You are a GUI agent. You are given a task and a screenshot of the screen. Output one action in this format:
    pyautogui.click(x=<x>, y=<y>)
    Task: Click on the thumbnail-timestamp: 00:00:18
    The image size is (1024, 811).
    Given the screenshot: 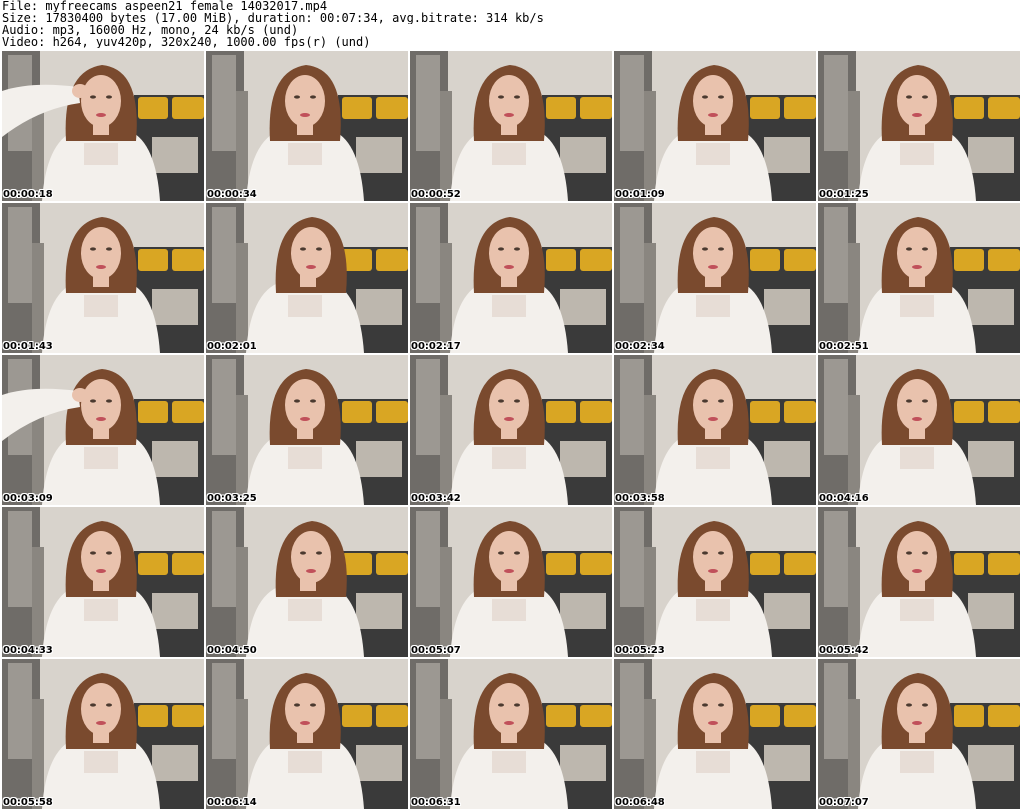 What is the action you would take?
    pyautogui.click(x=28, y=194)
    